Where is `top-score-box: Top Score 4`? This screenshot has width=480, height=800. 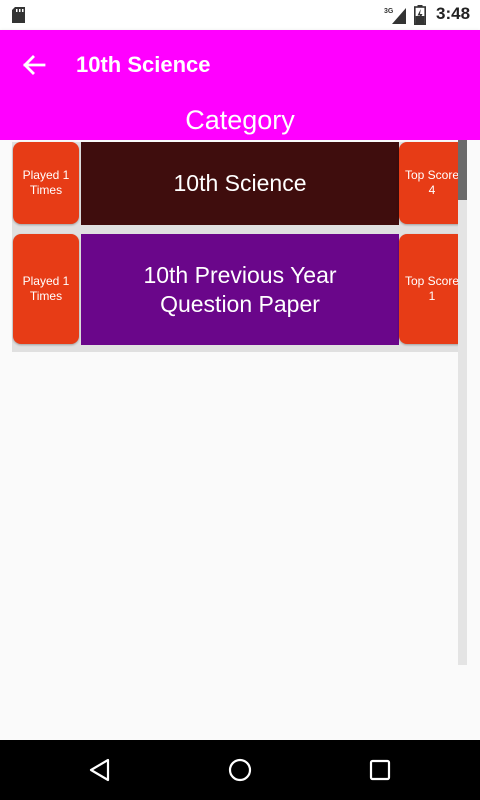
top-score-box: Top Score 4 is located at coordinates (432, 183).